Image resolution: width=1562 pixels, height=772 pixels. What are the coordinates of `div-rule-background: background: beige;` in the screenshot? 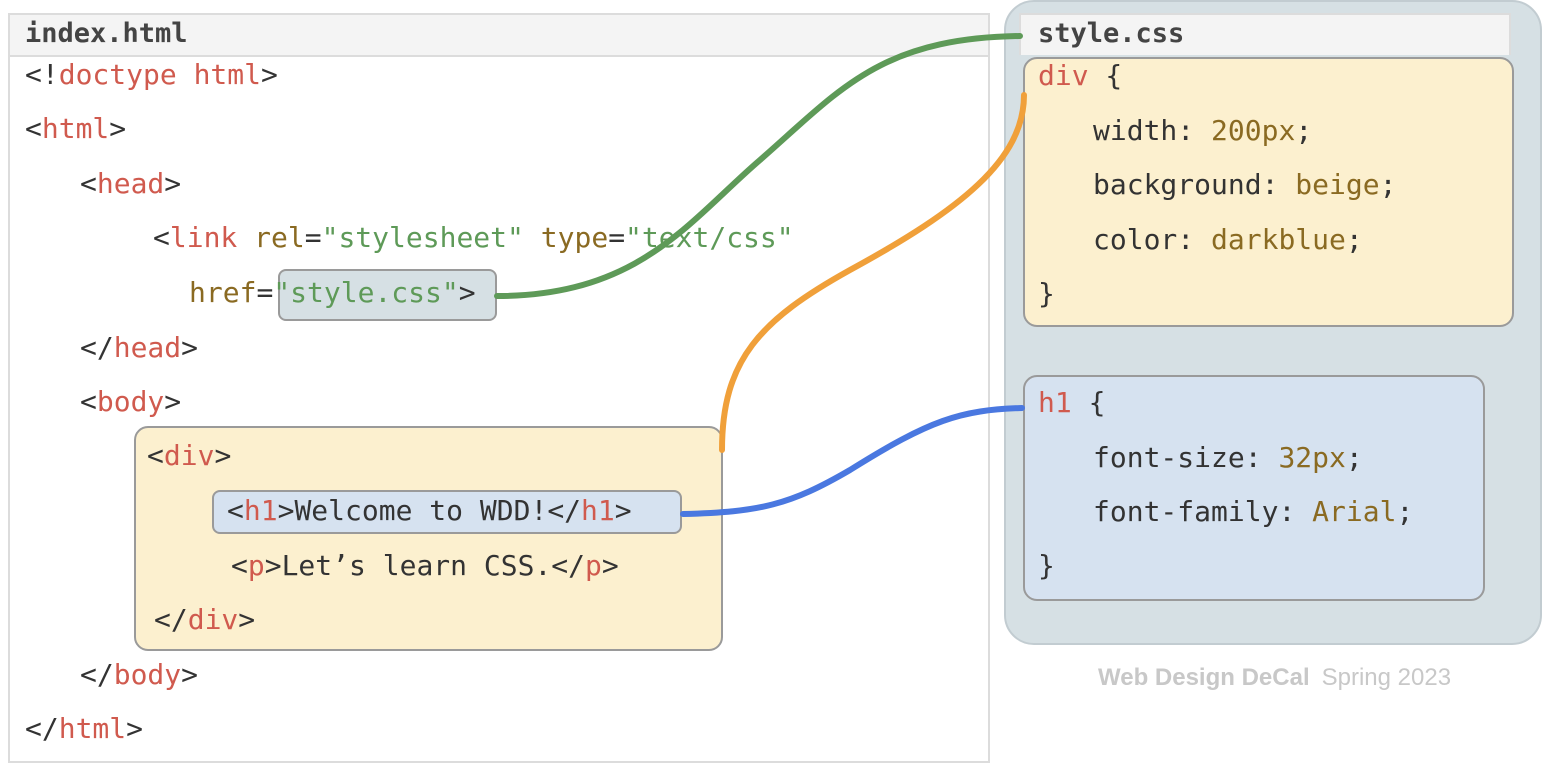 It's located at (1245, 184).